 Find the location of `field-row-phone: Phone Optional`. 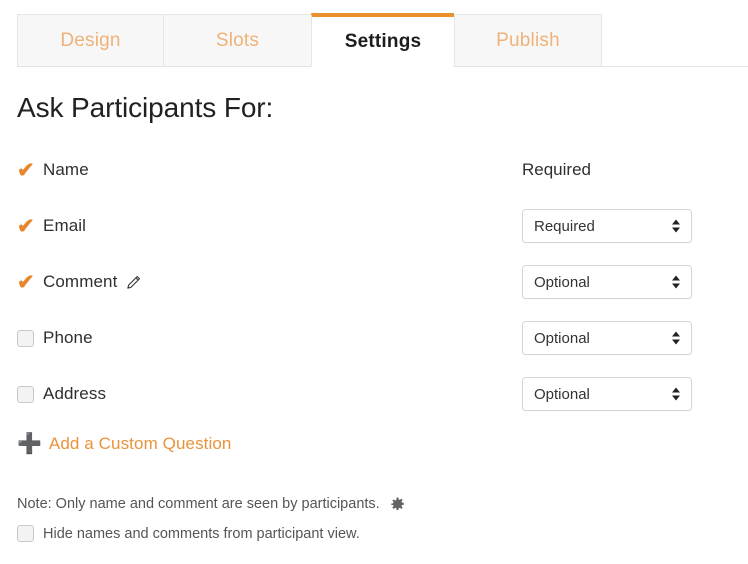

field-row-phone: Phone Optional is located at coordinates (374, 338).